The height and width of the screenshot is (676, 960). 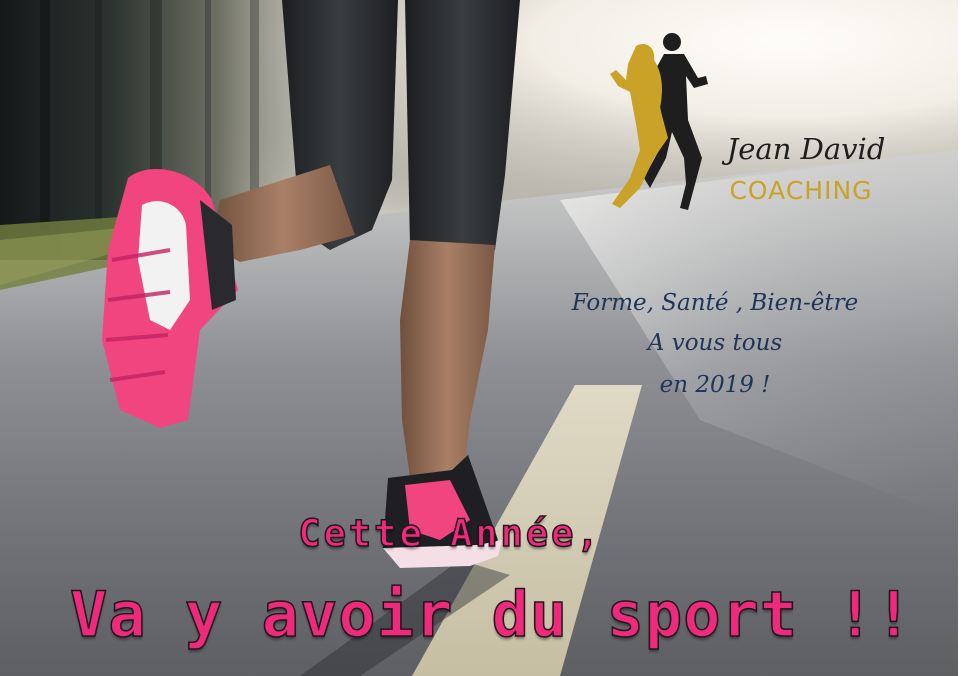 I want to click on slogan-line-1: Cette Année,, so click(x=450, y=533).